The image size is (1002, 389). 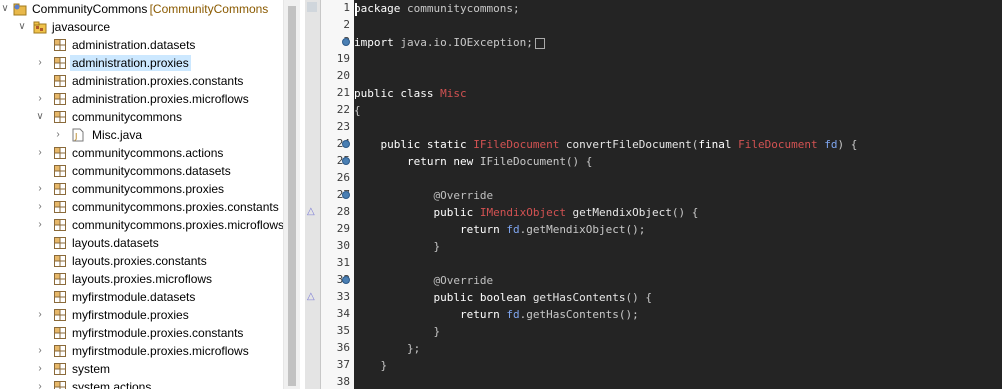 I want to click on tree-item: › myfirstmodule.proxies.microflows, so click(x=141, y=351).